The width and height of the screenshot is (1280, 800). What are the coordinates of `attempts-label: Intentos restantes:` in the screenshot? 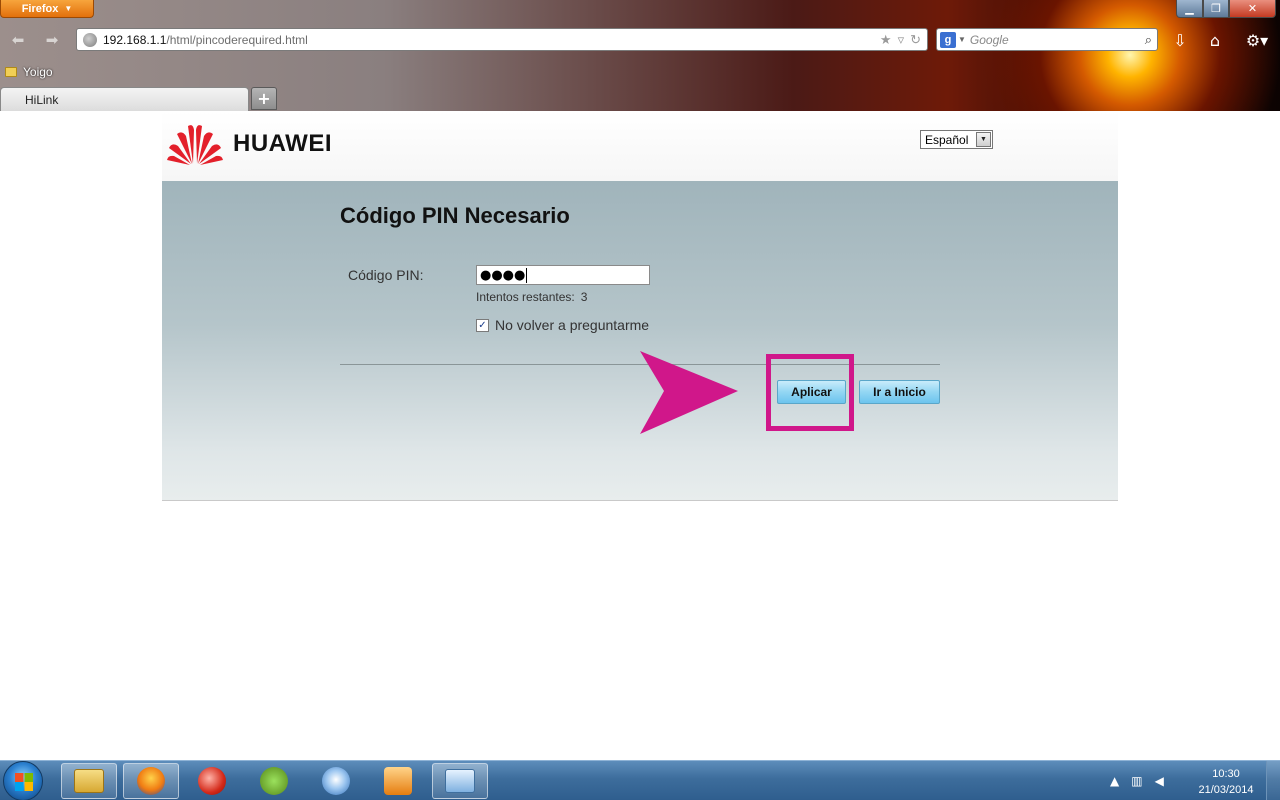 It's located at (525, 297).